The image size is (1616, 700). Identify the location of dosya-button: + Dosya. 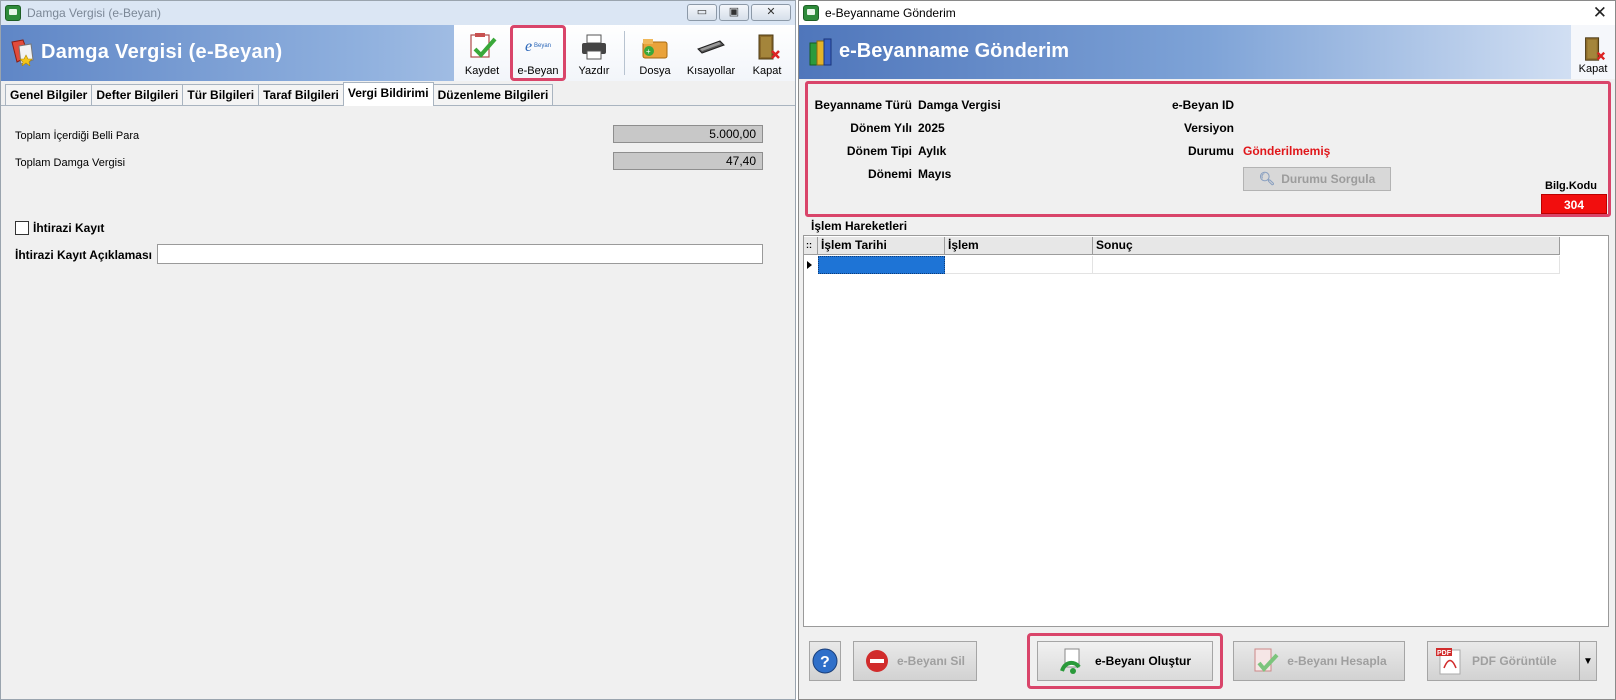
(655, 53).